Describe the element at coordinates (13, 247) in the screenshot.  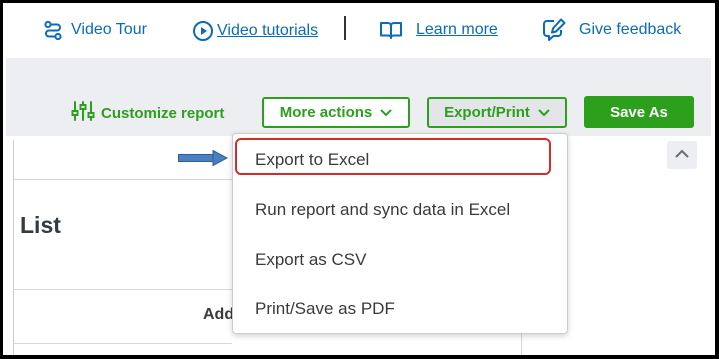
I see `report-left-border` at that location.